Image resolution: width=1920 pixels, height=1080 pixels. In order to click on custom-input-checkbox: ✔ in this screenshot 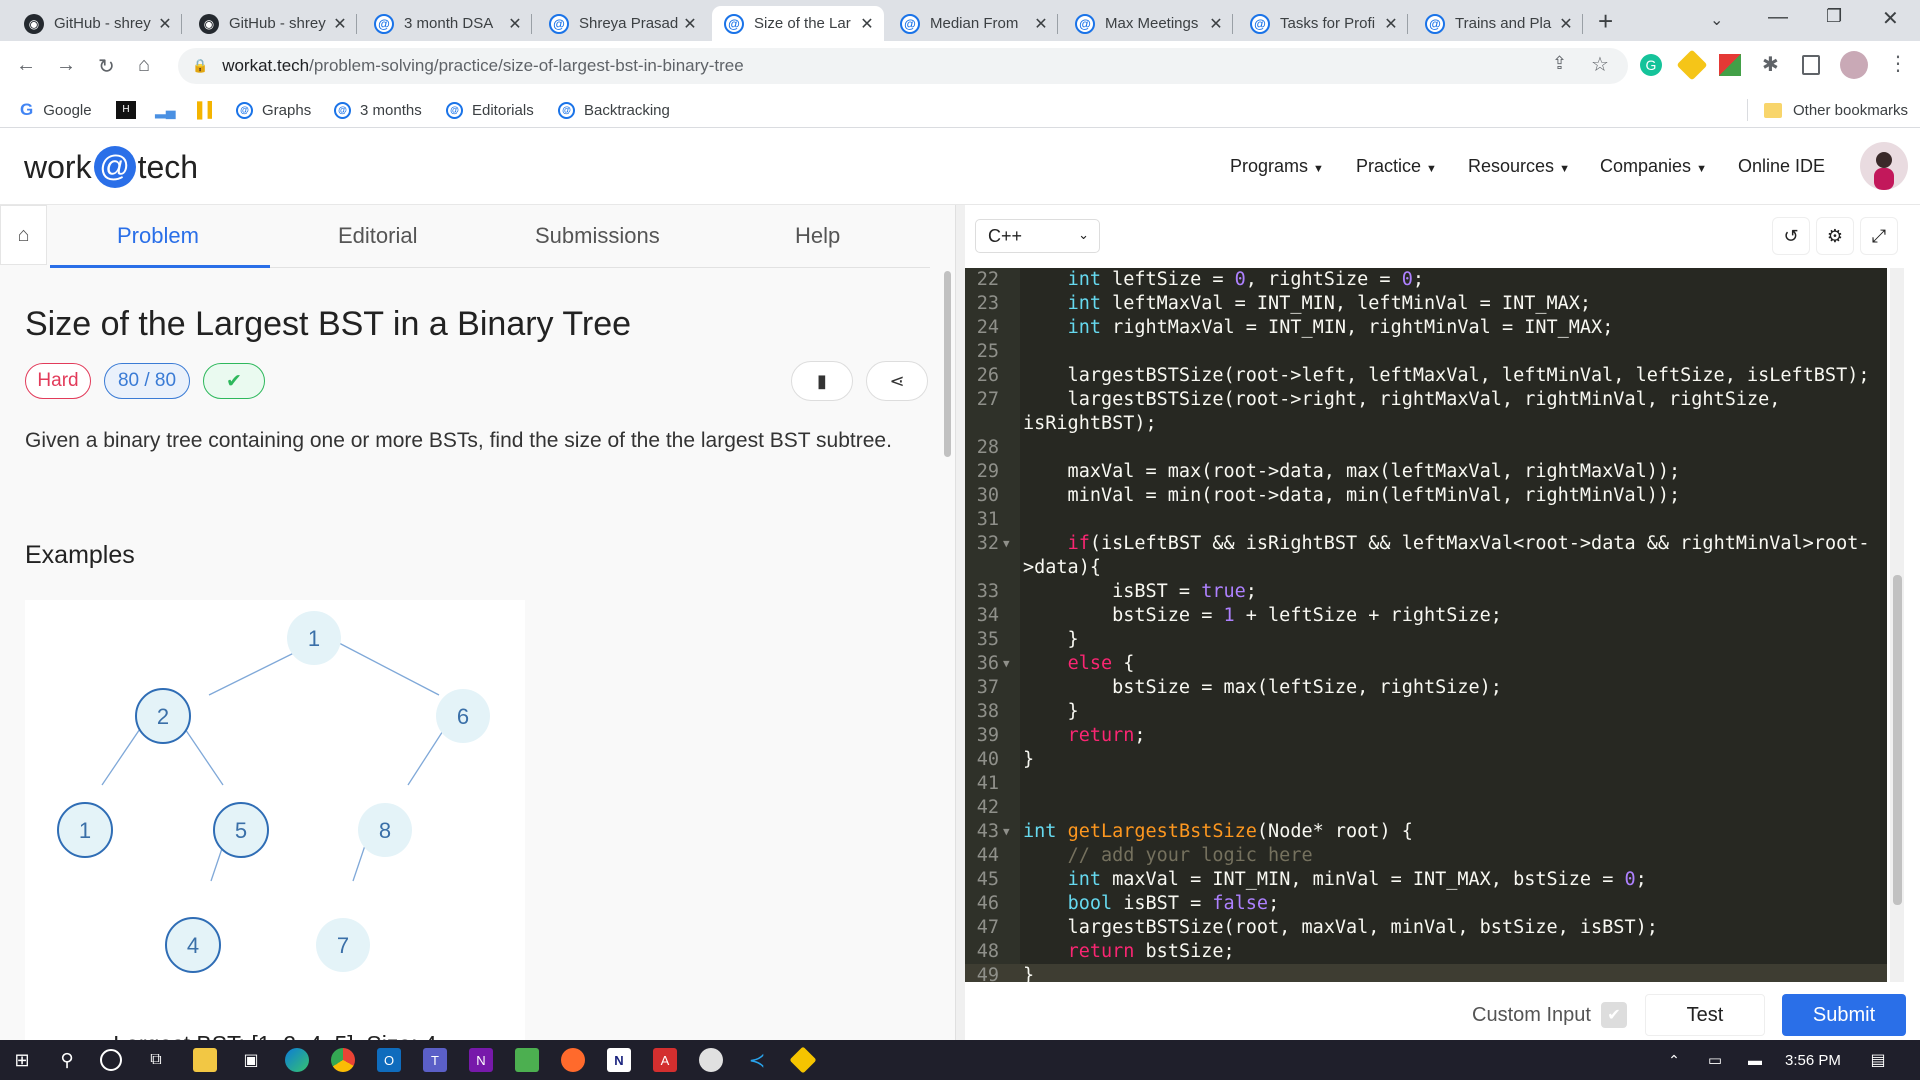, I will do `click(1614, 1015)`.